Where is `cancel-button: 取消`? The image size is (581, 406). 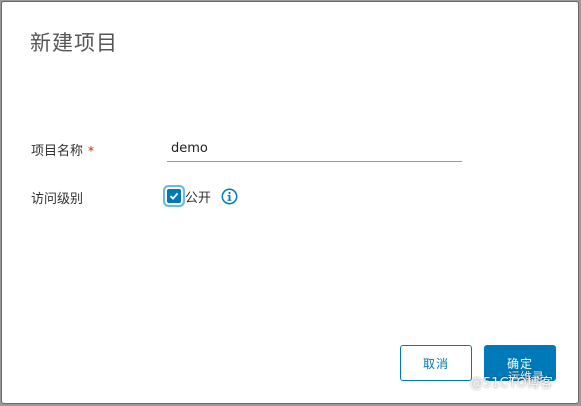 cancel-button: 取消 is located at coordinates (436, 363).